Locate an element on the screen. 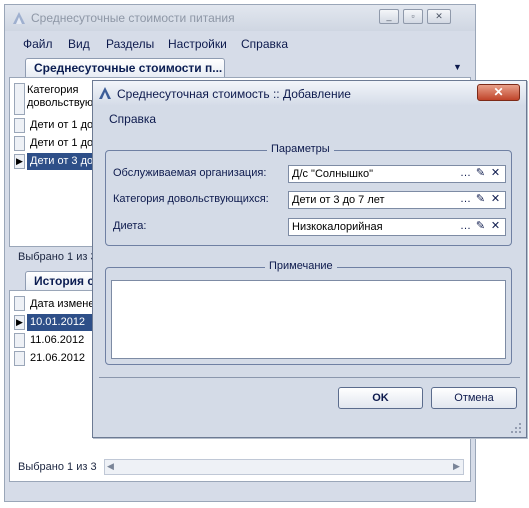 This screenshot has width=529, height=508. horizontal-scrollbar: ◀ ▶ is located at coordinates (284, 467).